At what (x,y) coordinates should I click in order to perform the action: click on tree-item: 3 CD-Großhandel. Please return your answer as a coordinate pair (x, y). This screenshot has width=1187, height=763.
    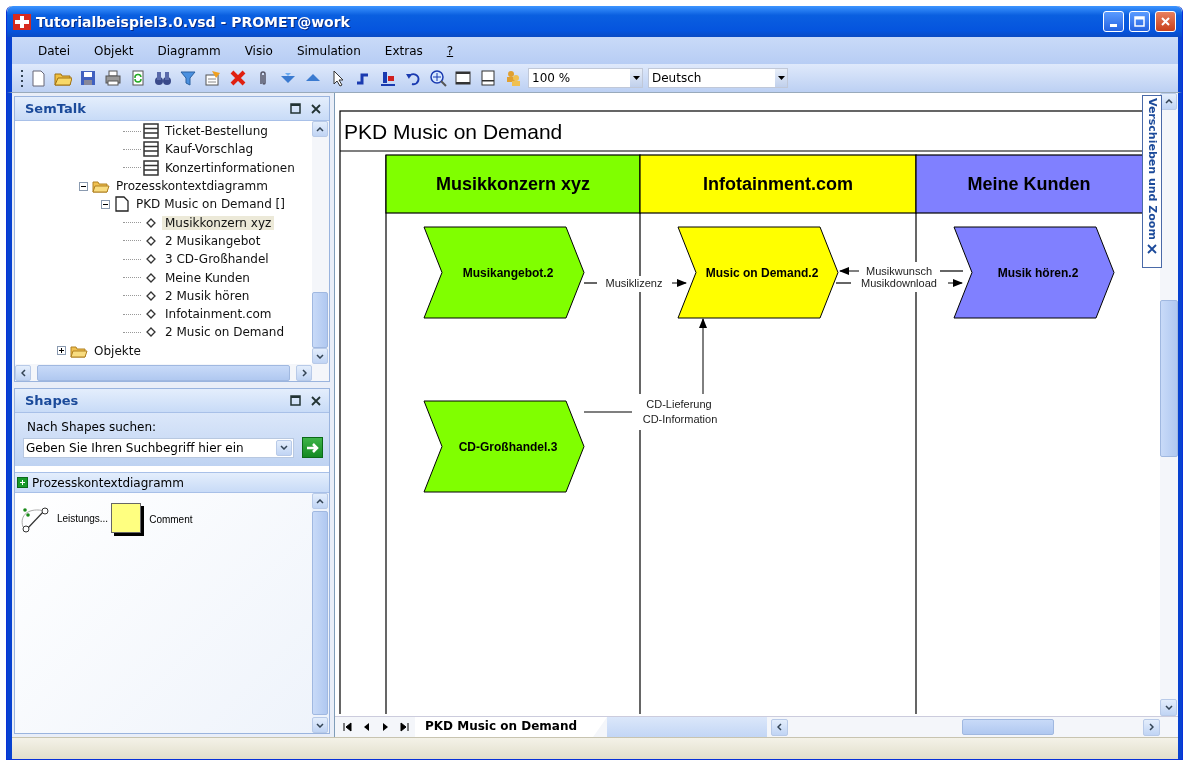
    Looking at the image, I should click on (217, 259).